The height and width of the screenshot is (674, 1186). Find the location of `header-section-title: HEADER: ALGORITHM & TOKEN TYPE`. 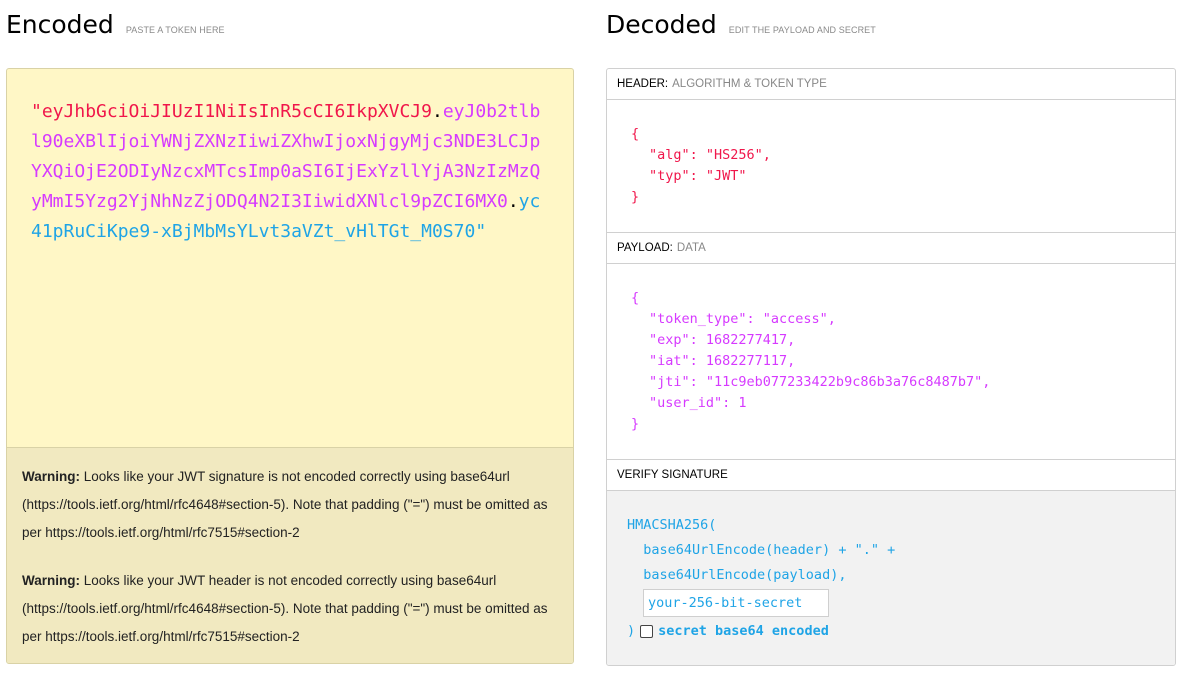

header-section-title: HEADER: ALGORITHM & TOKEN TYPE is located at coordinates (891, 84).